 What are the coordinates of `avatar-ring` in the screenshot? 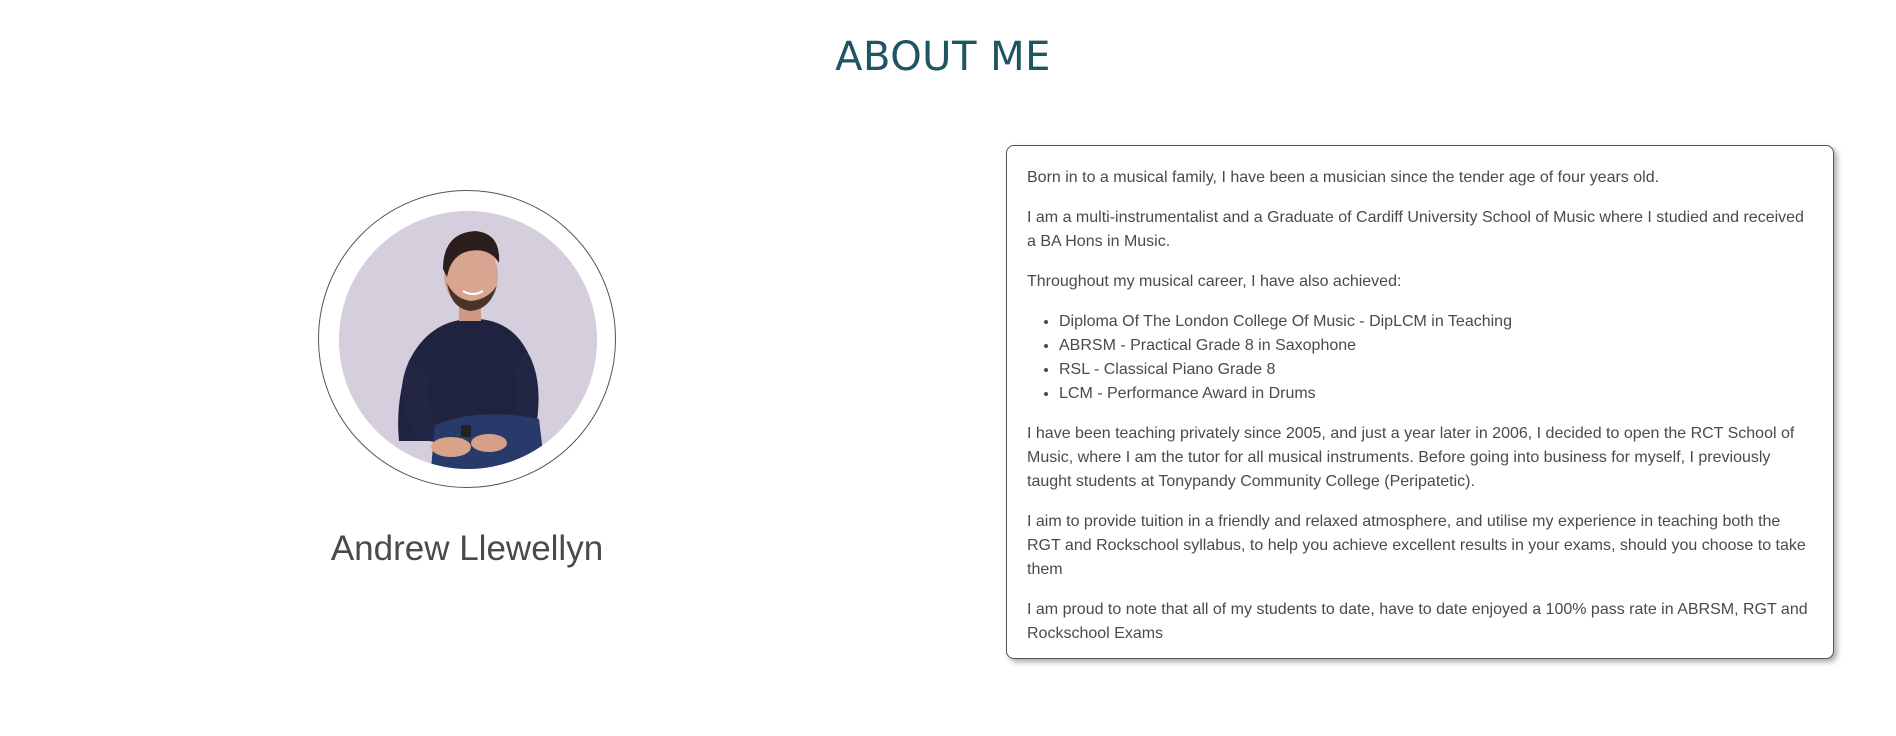 It's located at (467, 339).